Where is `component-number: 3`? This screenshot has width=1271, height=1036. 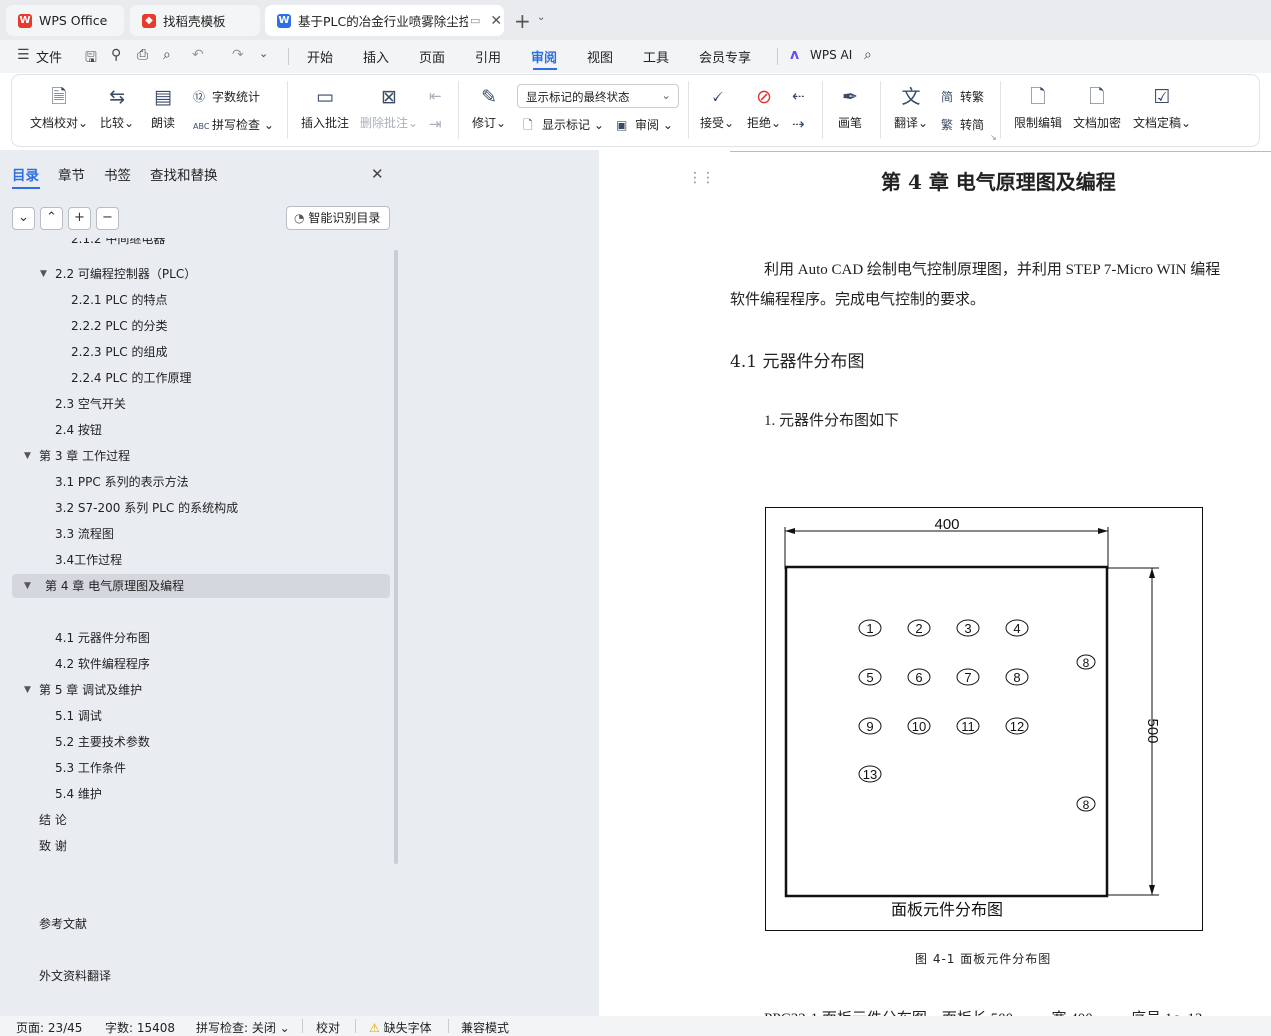
component-number: 3 is located at coordinates (967, 628).